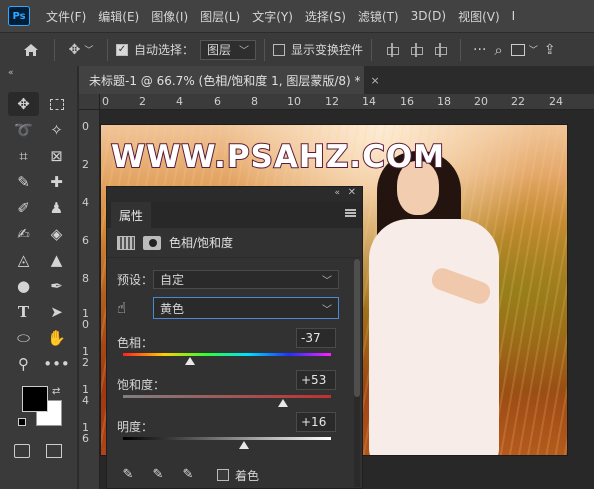  What do you see at coordinates (352, 192) in the screenshot?
I see `close-icon: ✕` at bounding box center [352, 192].